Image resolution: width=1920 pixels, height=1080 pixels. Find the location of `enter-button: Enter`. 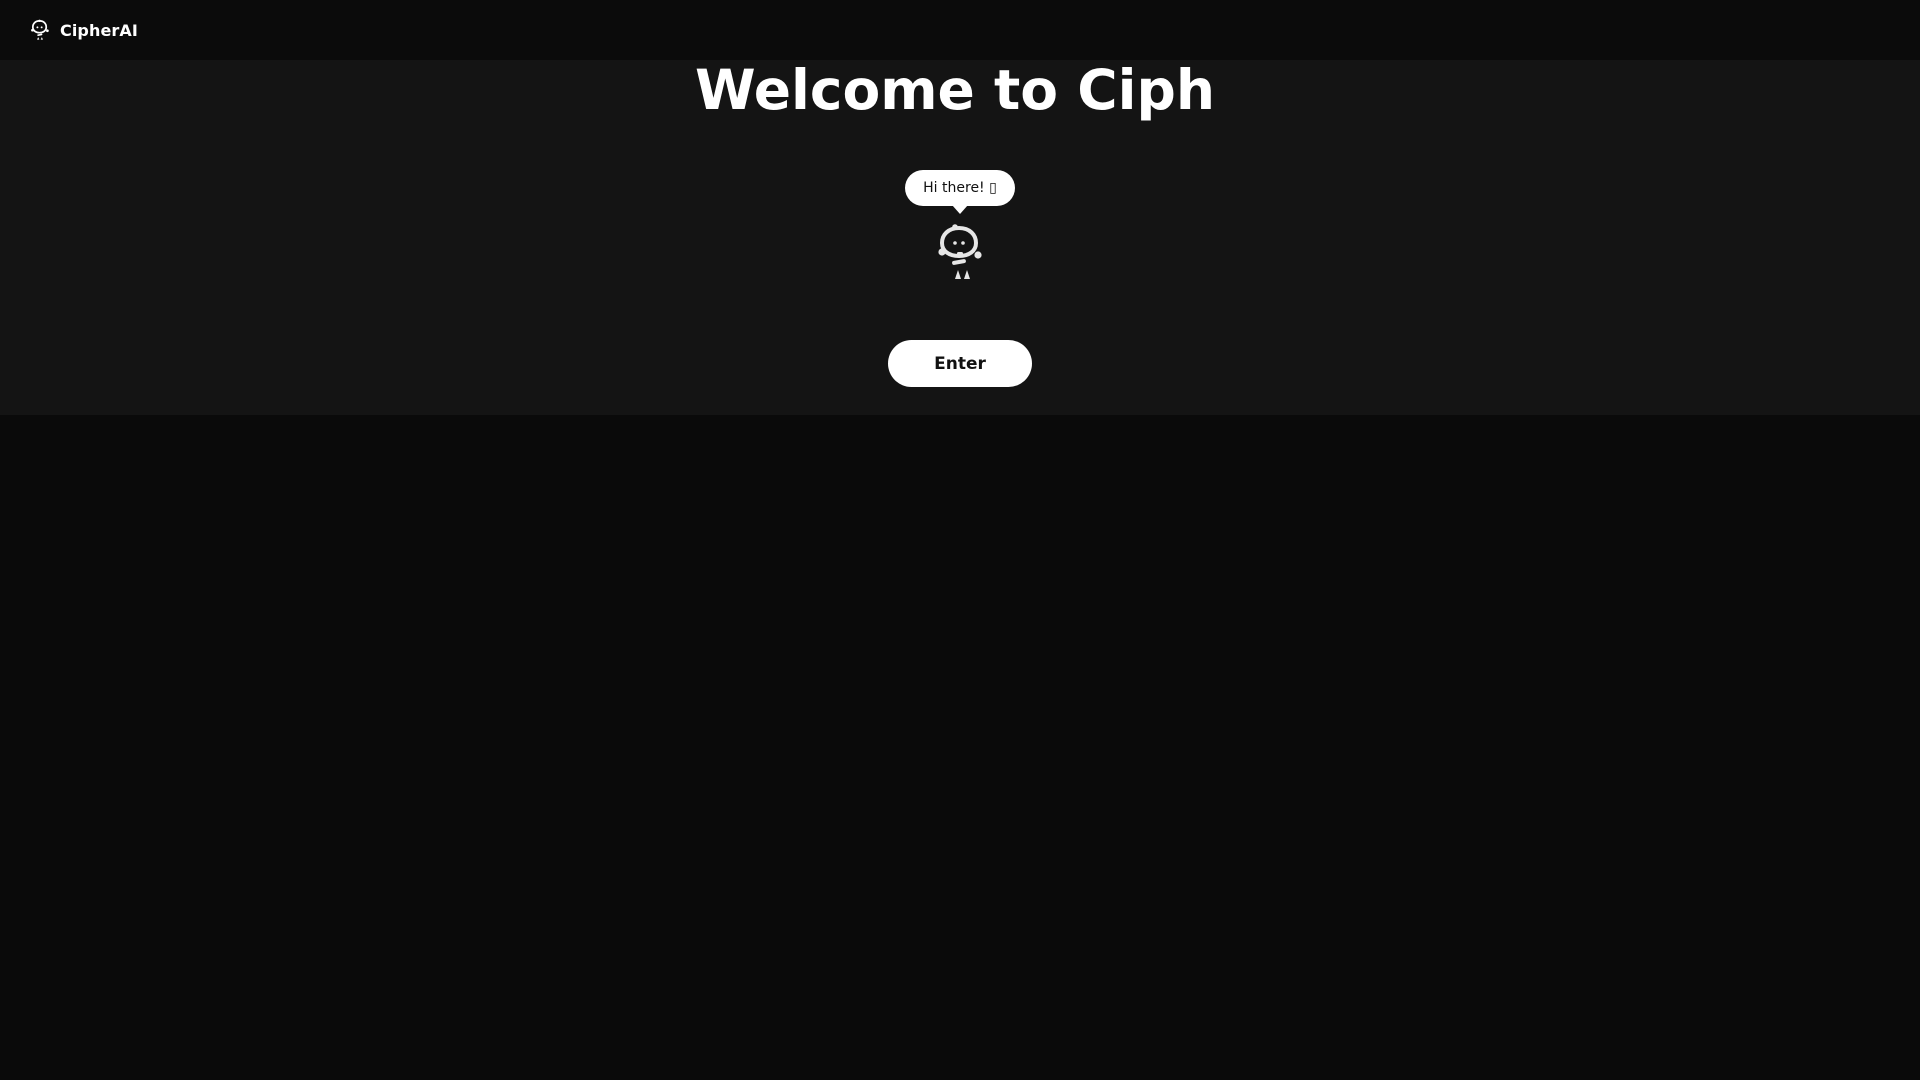

enter-button: Enter is located at coordinates (960, 363).